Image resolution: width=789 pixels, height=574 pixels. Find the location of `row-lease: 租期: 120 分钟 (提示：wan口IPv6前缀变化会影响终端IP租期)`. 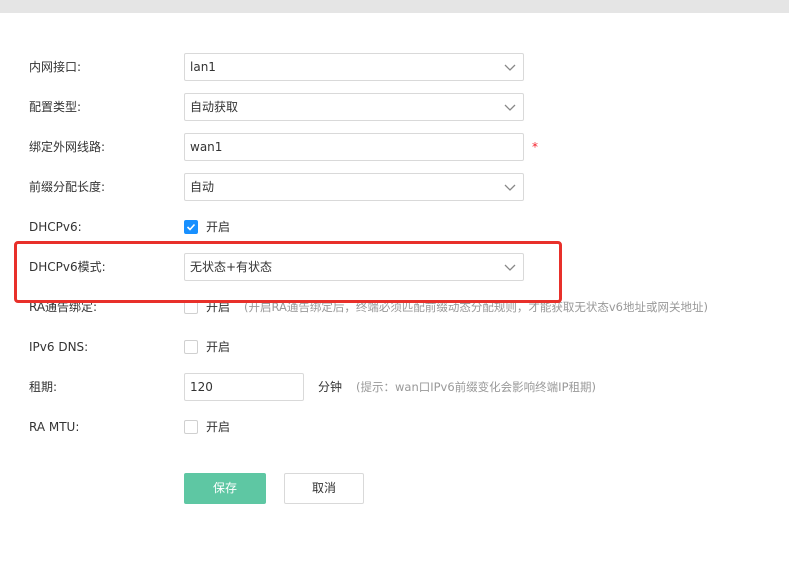

row-lease: 租期: 120 分钟 (提示：wan口IPv6前缀变化会影响终端IP租期) is located at coordinates (394, 387).